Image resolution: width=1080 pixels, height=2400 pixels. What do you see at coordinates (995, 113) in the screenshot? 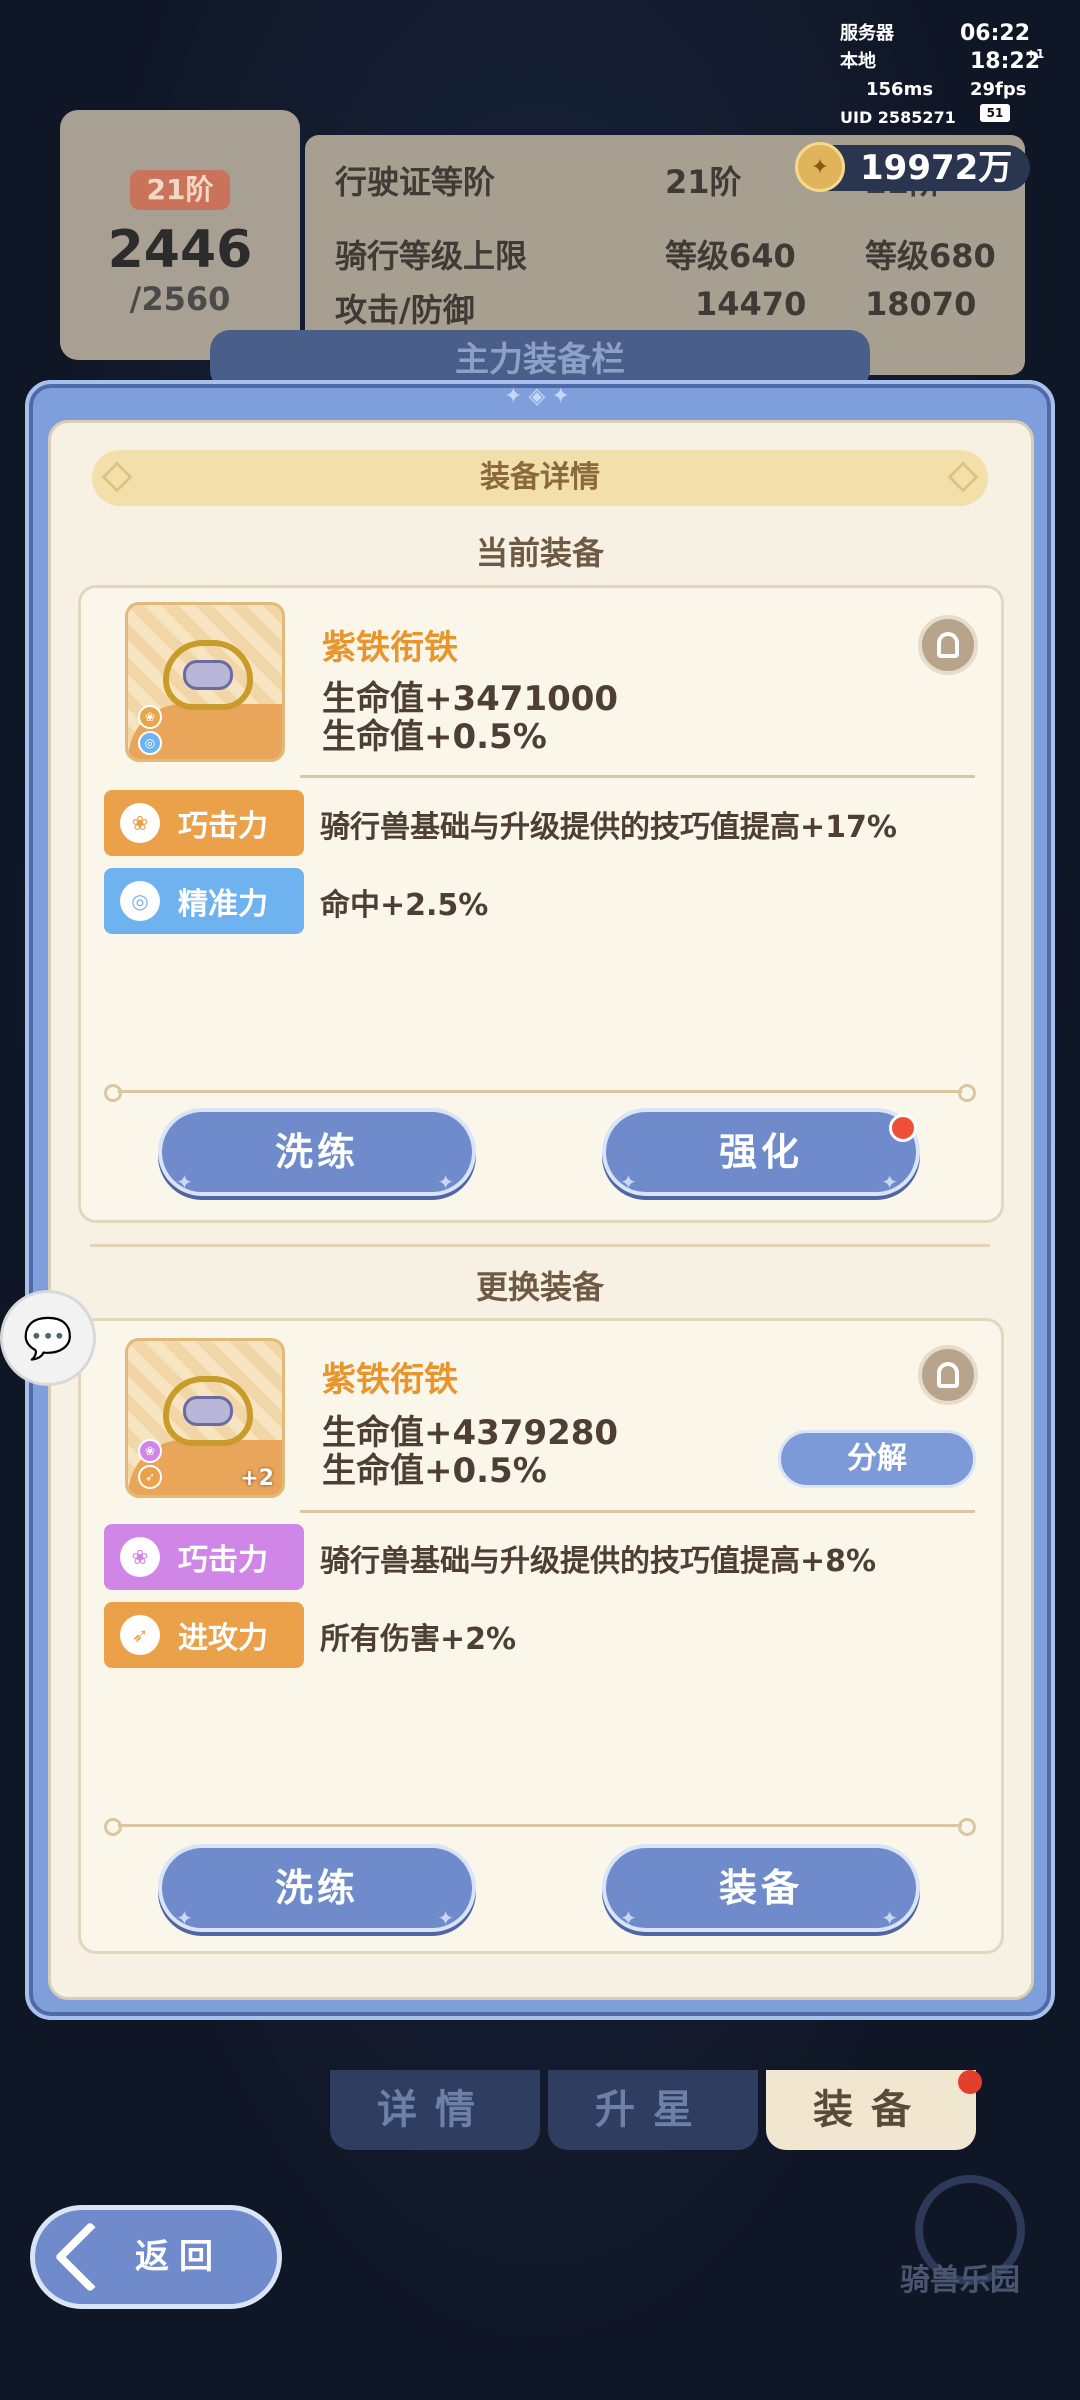
I see `battery-icon: 51` at bounding box center [995, 113].